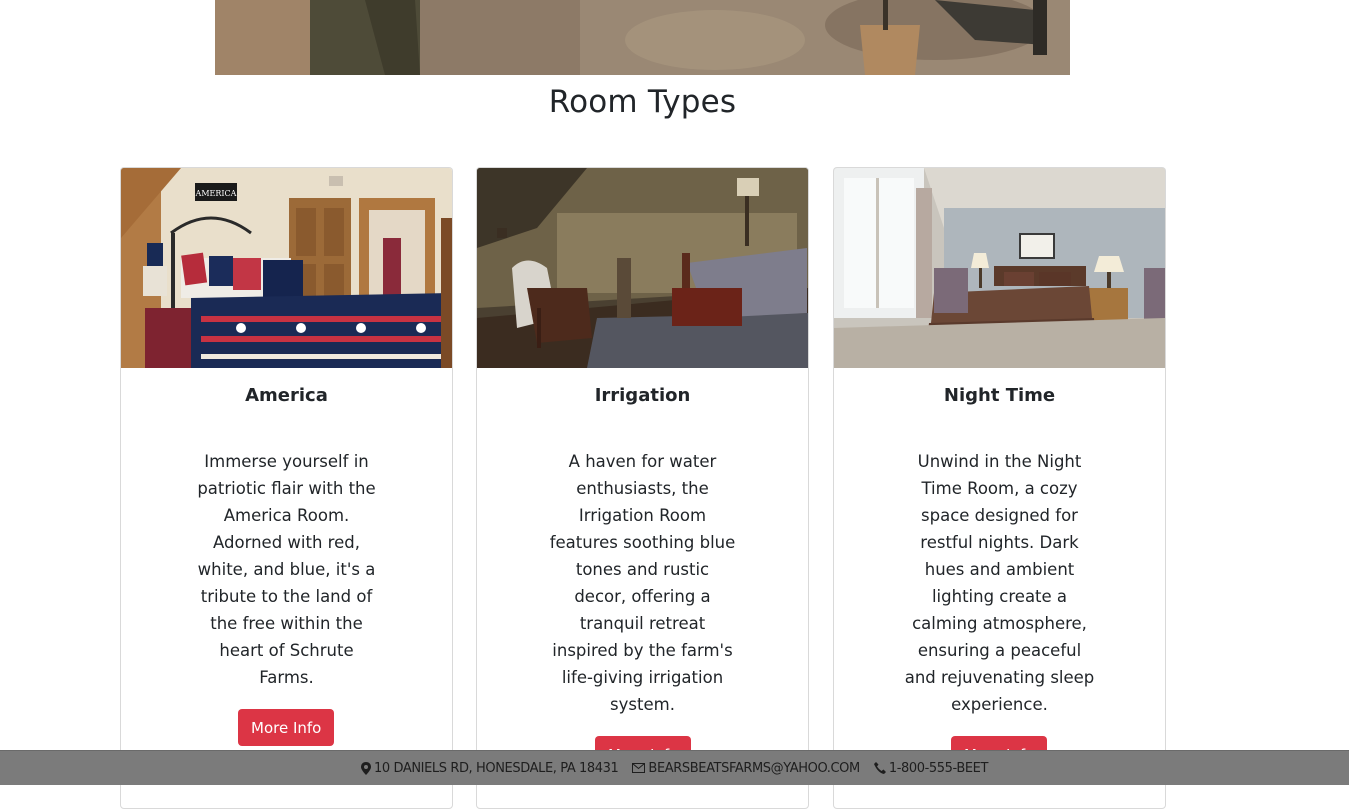 The width and height of the screenshot is (1349, 809). What do you see at coordinates (939, 768) in the screenshot?
I see `phone-text: 1-800-555-BEET` at bounding box center [939, 768].